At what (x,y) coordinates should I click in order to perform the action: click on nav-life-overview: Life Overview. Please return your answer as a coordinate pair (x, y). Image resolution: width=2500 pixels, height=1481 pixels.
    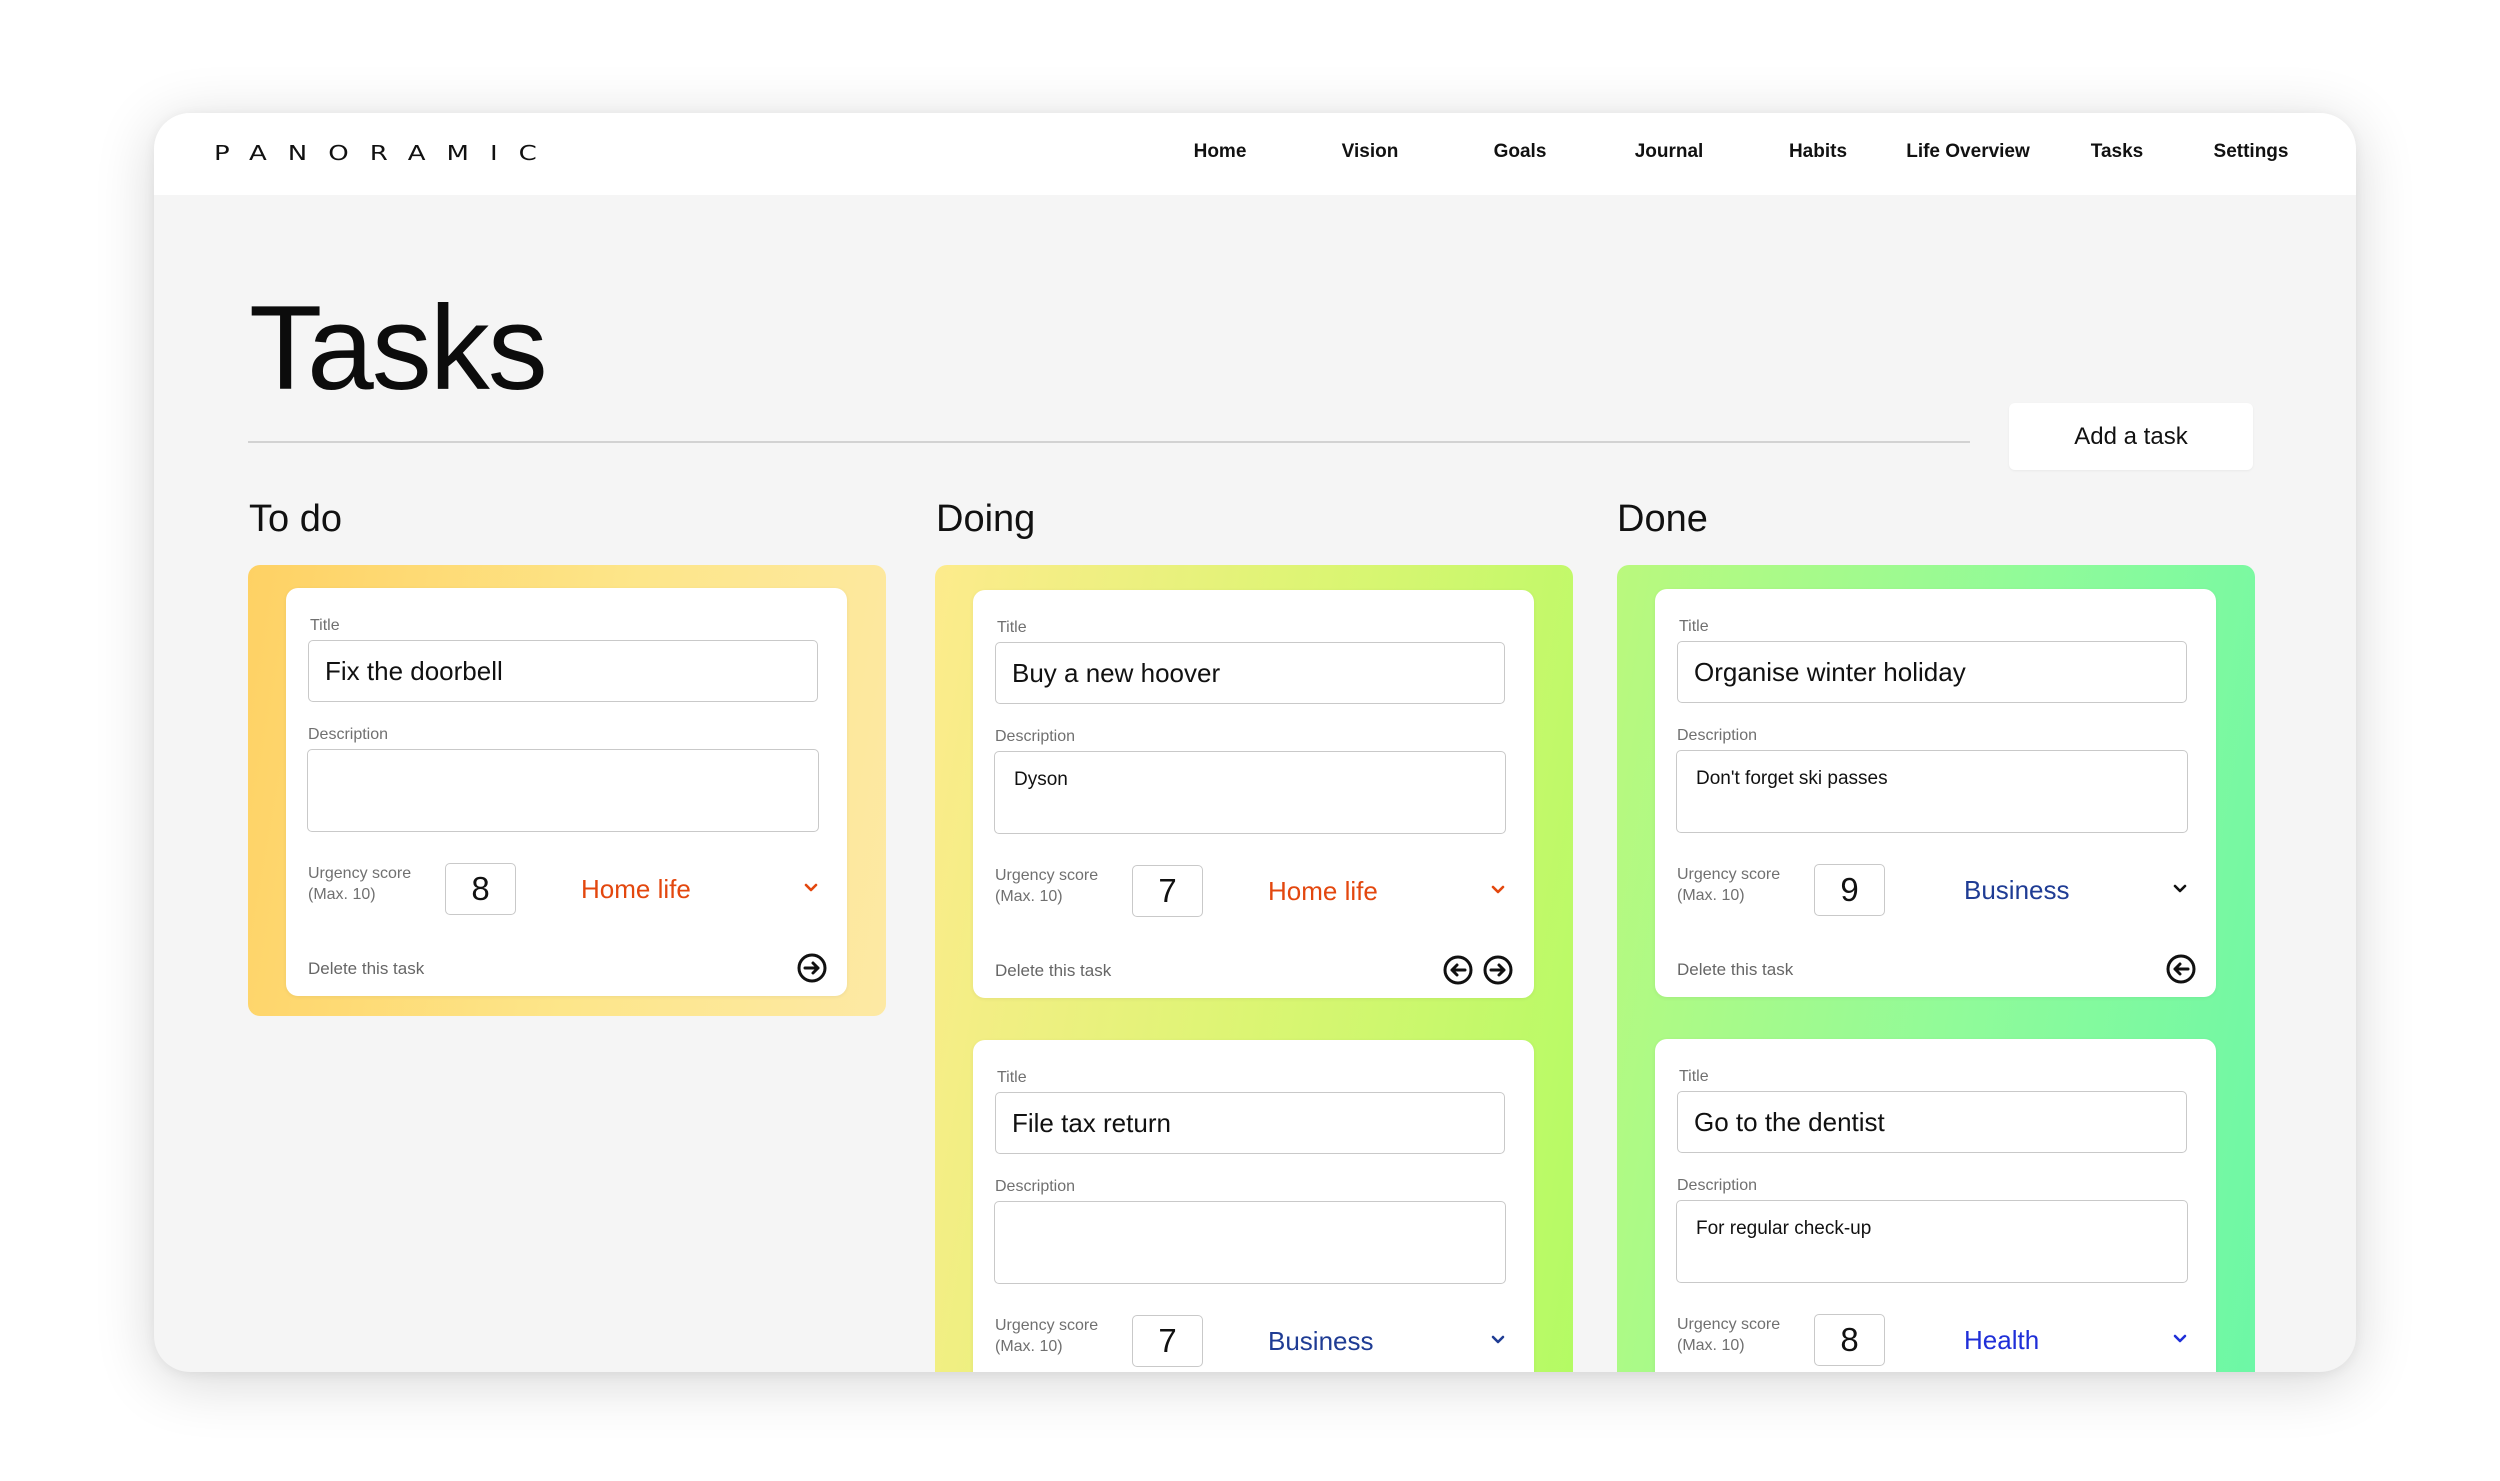
    Looking at the image, I should click on (1968, 152).